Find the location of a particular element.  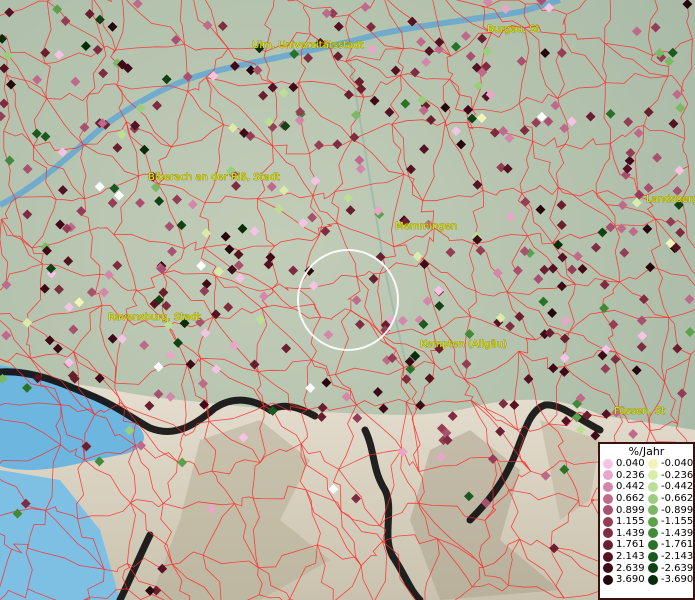

legend-value: 1.439 is located at coordinates (630, 533).